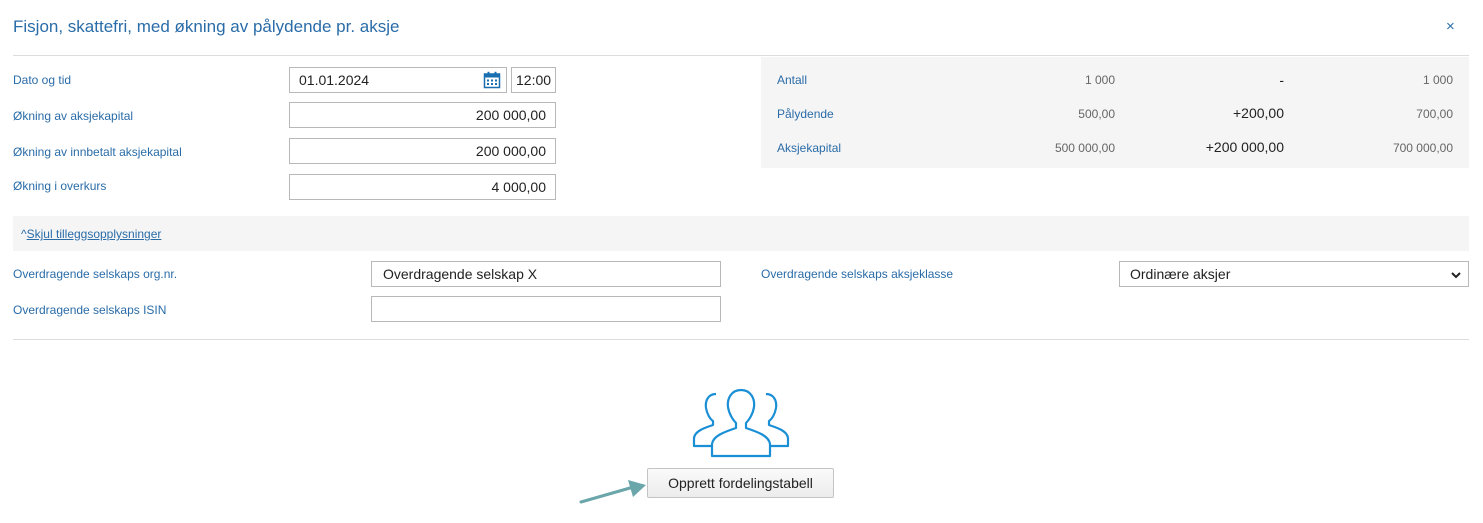 This screenshot has width=1483, height=523. I want to click on transferring-class-label: Overdragende selskaps aksjeklasse, so click(857, 274).